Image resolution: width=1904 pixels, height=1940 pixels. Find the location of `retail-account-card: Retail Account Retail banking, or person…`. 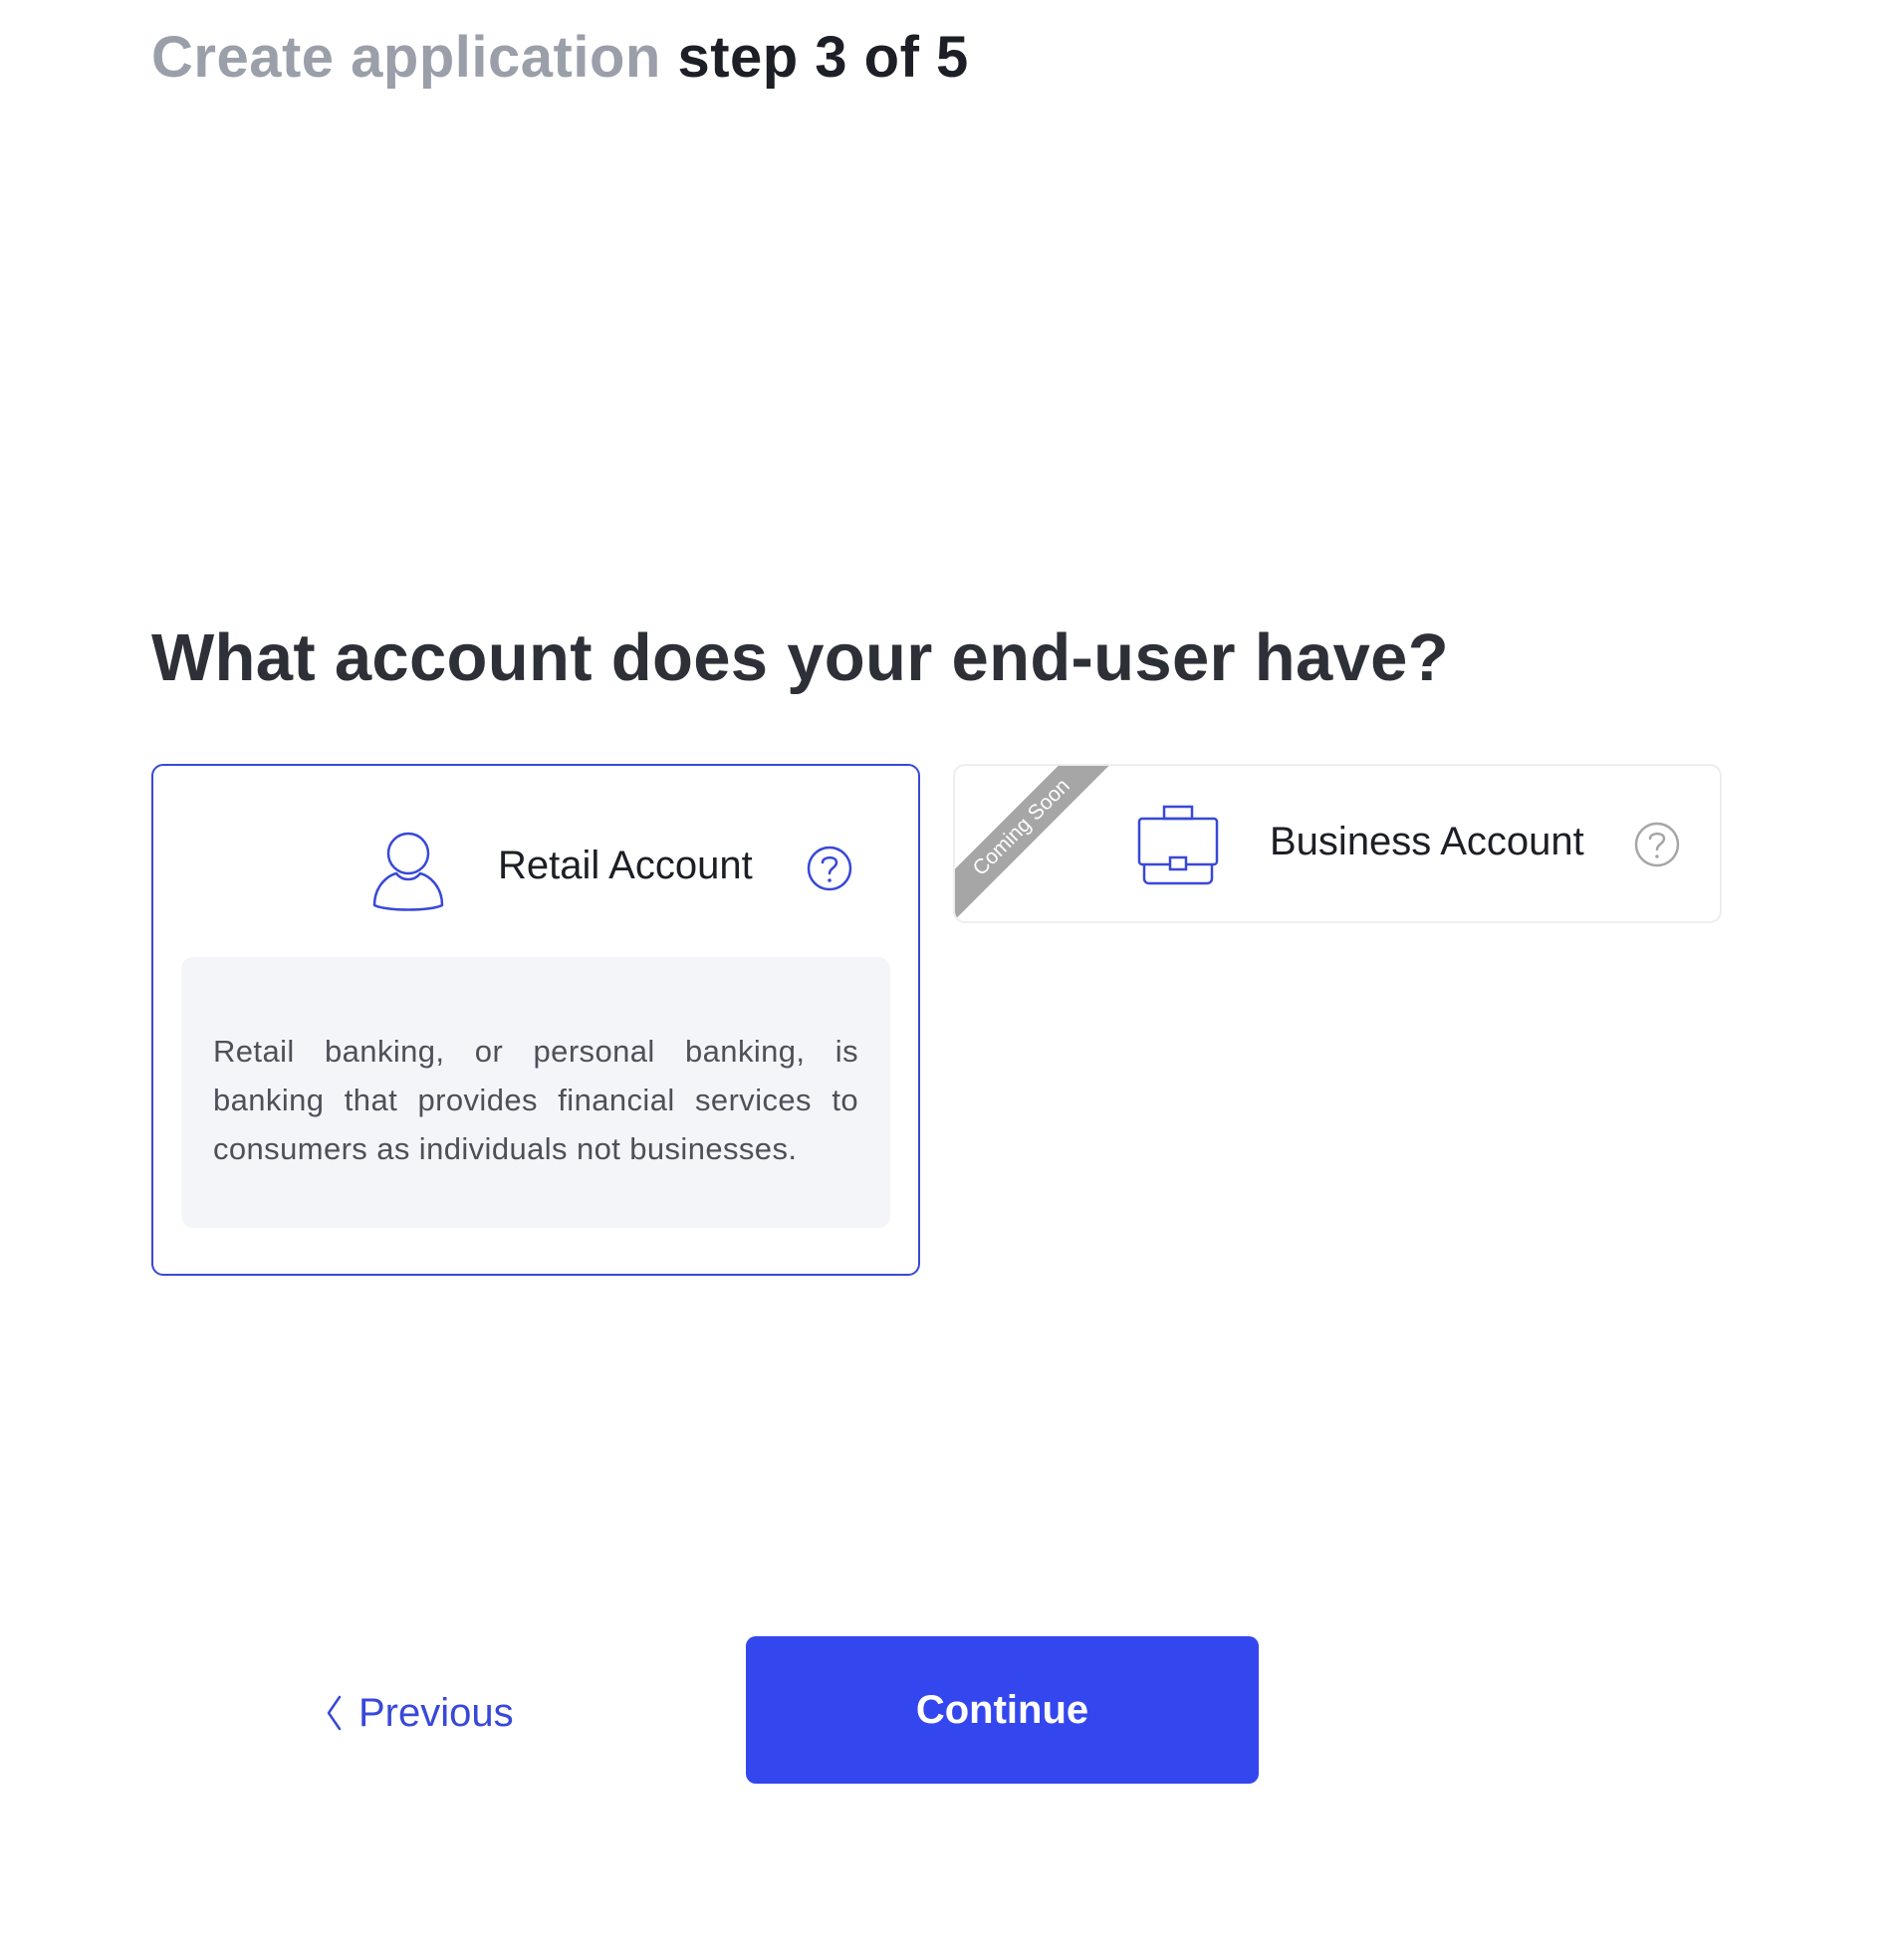

retail-account-card: Retail Account Retail banking, or person… is located at coordinates (535, 1020).